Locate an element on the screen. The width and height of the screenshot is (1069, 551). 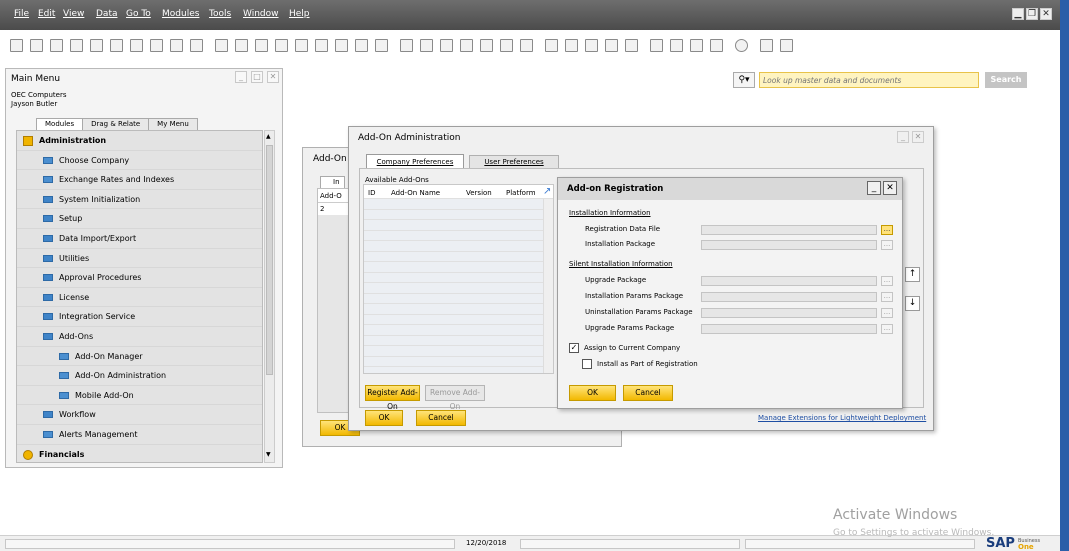
cockpit-icon is located at coordinates (766, 45).